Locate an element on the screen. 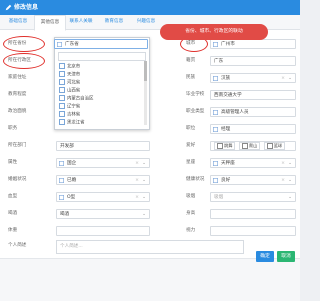 The image size is (320, 301). tab-other-info: 其他信息 is located at coordinates (50, 23).